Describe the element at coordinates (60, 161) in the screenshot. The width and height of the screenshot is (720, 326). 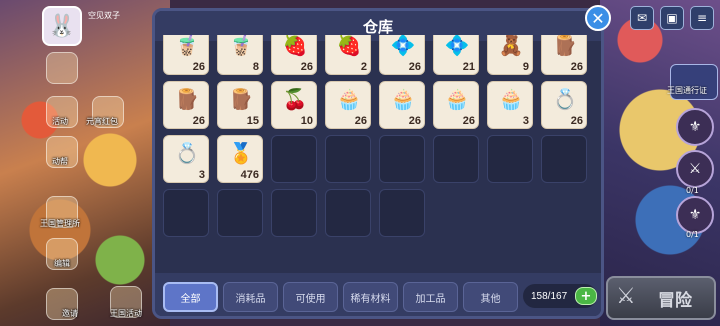
I see `side-label-help: 动帮` at that location.